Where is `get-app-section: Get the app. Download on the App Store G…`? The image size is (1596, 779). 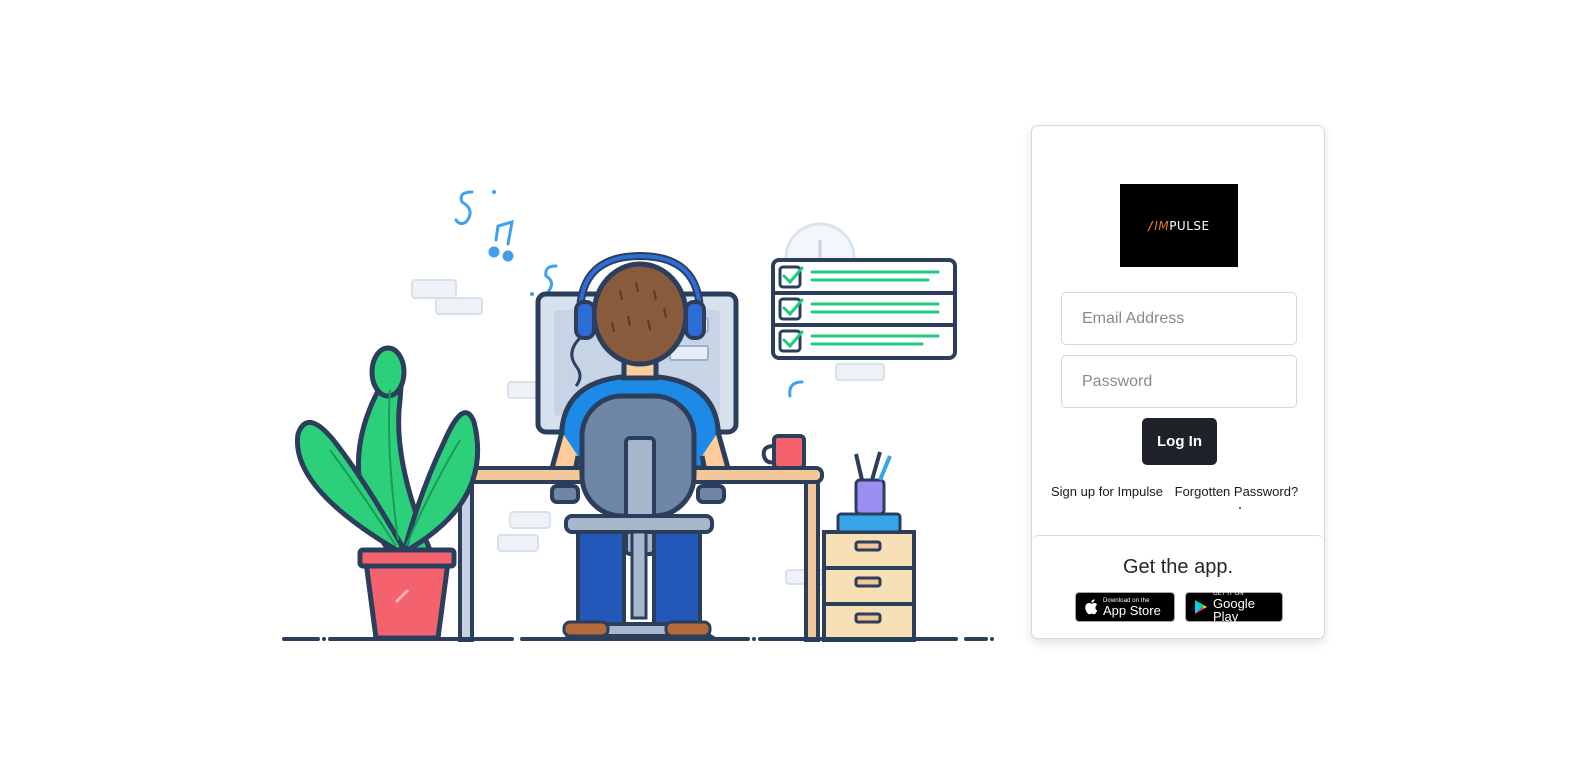 get-app-section: Get the app. Download on the App Store G… is located at coordinates (1178, 587).